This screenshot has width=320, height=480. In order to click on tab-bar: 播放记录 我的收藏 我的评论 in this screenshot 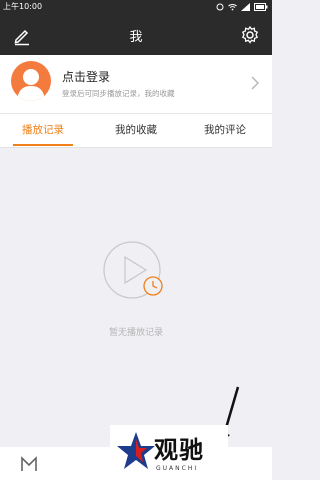, I will do `click(136, 130)`.